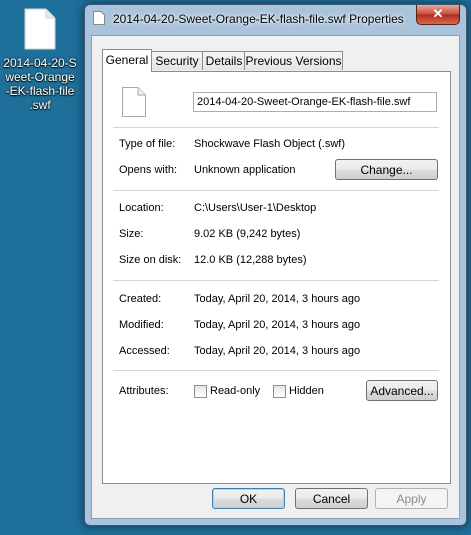 Image resolution: width=471 pixels, height=535 pixels. What do you see at coordinates (277, 299) in the screenshot?
I see `created-value: Today, April 20, 2014, 3 hours ago` at bounding box center [277, 299].